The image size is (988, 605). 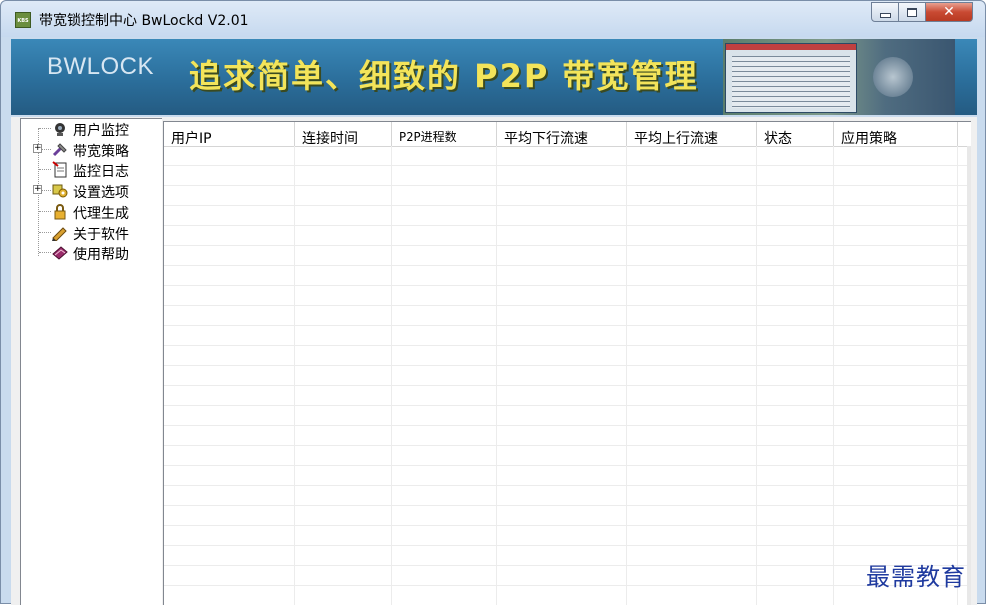 I want to click on banner-slogan: 追求简单、细致的 P2P 带宽管理, so click(x=444, y=76).